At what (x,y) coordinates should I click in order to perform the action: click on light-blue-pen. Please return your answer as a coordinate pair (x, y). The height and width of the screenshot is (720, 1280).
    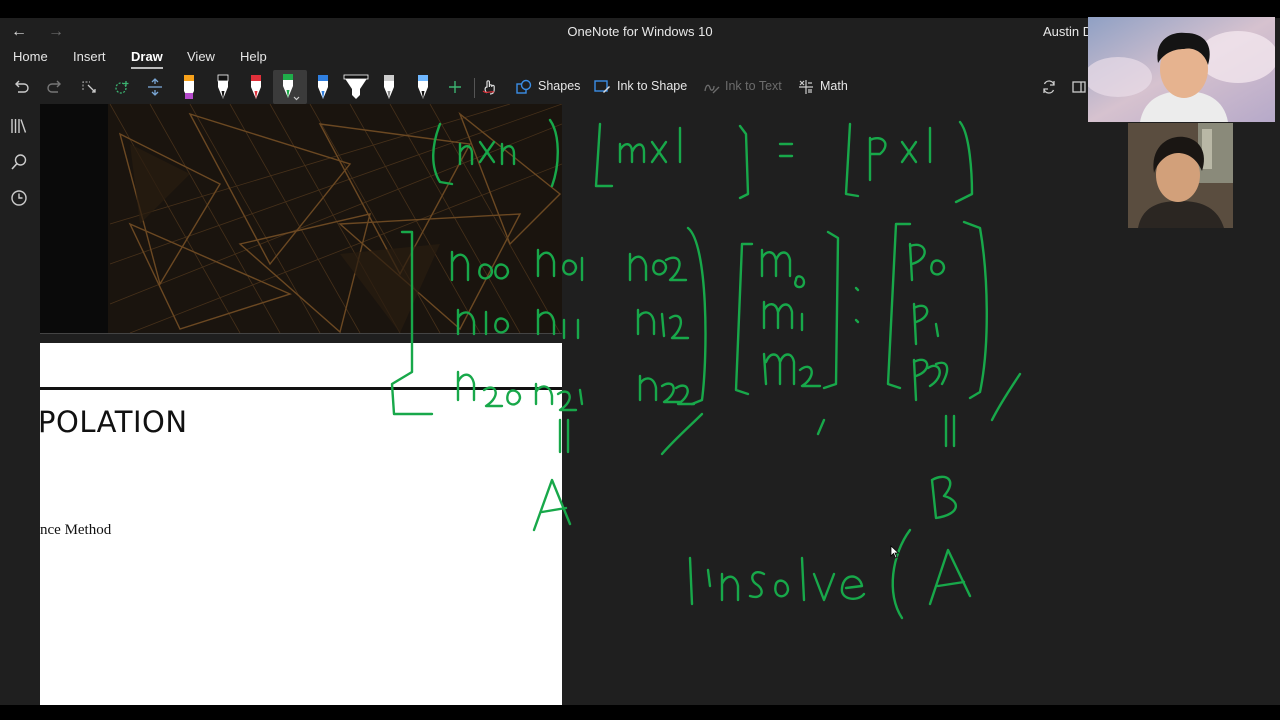
    Looking at the image, I should click on (423, 87).